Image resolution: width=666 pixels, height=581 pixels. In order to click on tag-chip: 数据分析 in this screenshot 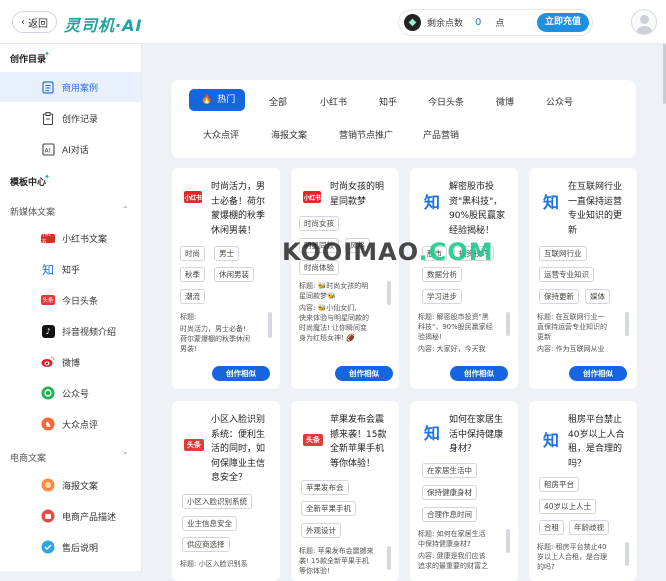, I will do `click(442, 274)`.